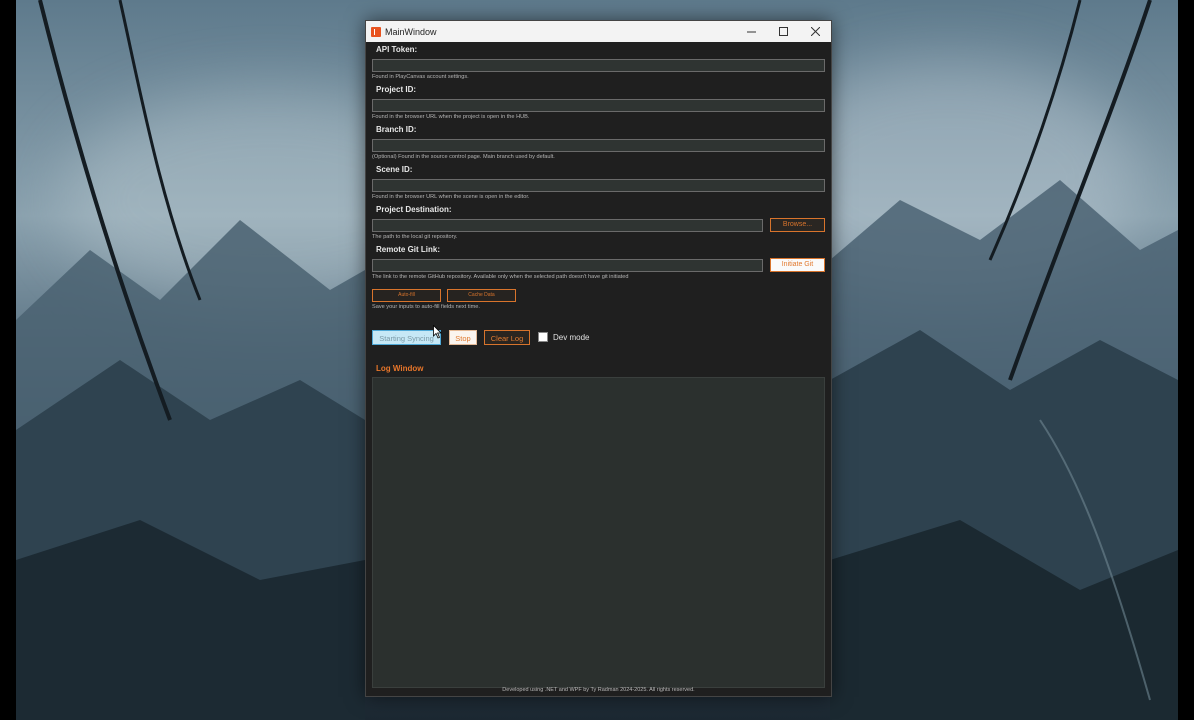 This screenshot has width=1194, height=720. Describe the element at coordinates (463, 337) in the screenshot. I see `stop-button: Stop` at that location.